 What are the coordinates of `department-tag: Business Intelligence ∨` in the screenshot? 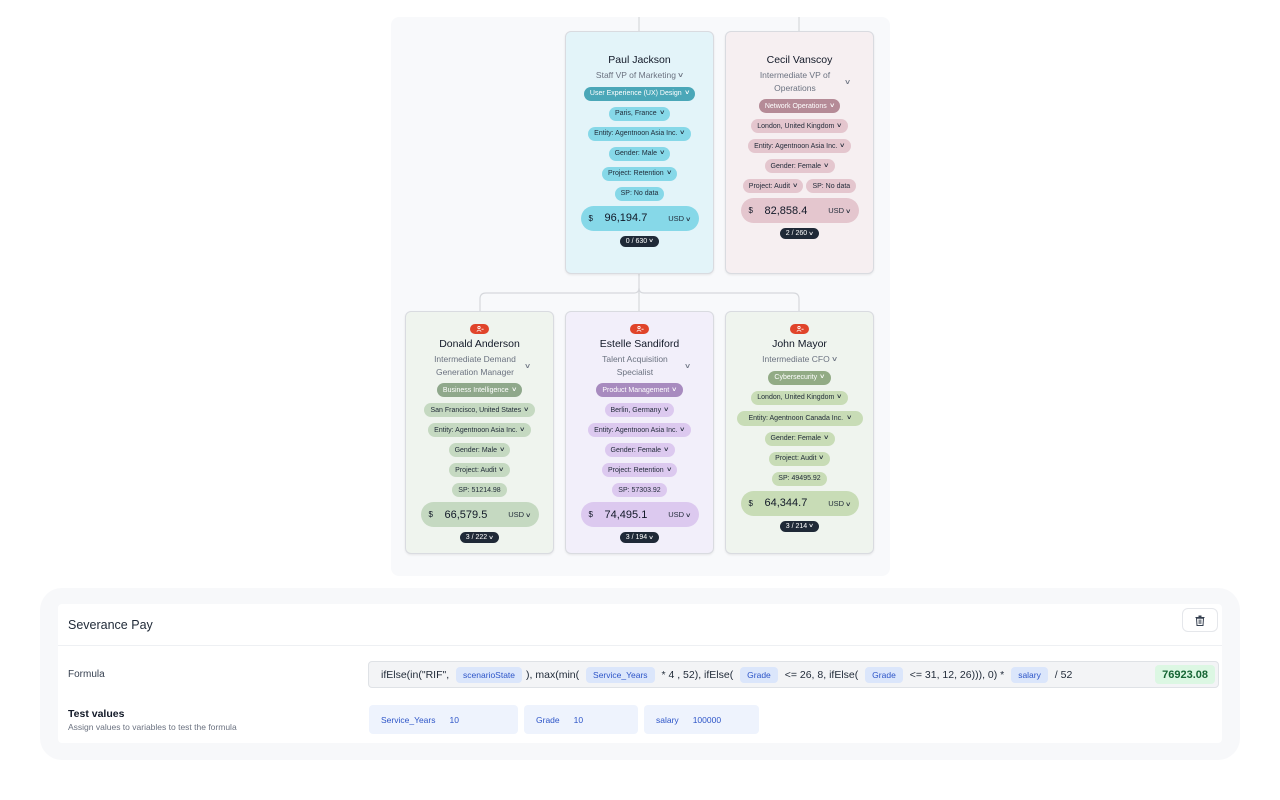 It's located at (479, 390).